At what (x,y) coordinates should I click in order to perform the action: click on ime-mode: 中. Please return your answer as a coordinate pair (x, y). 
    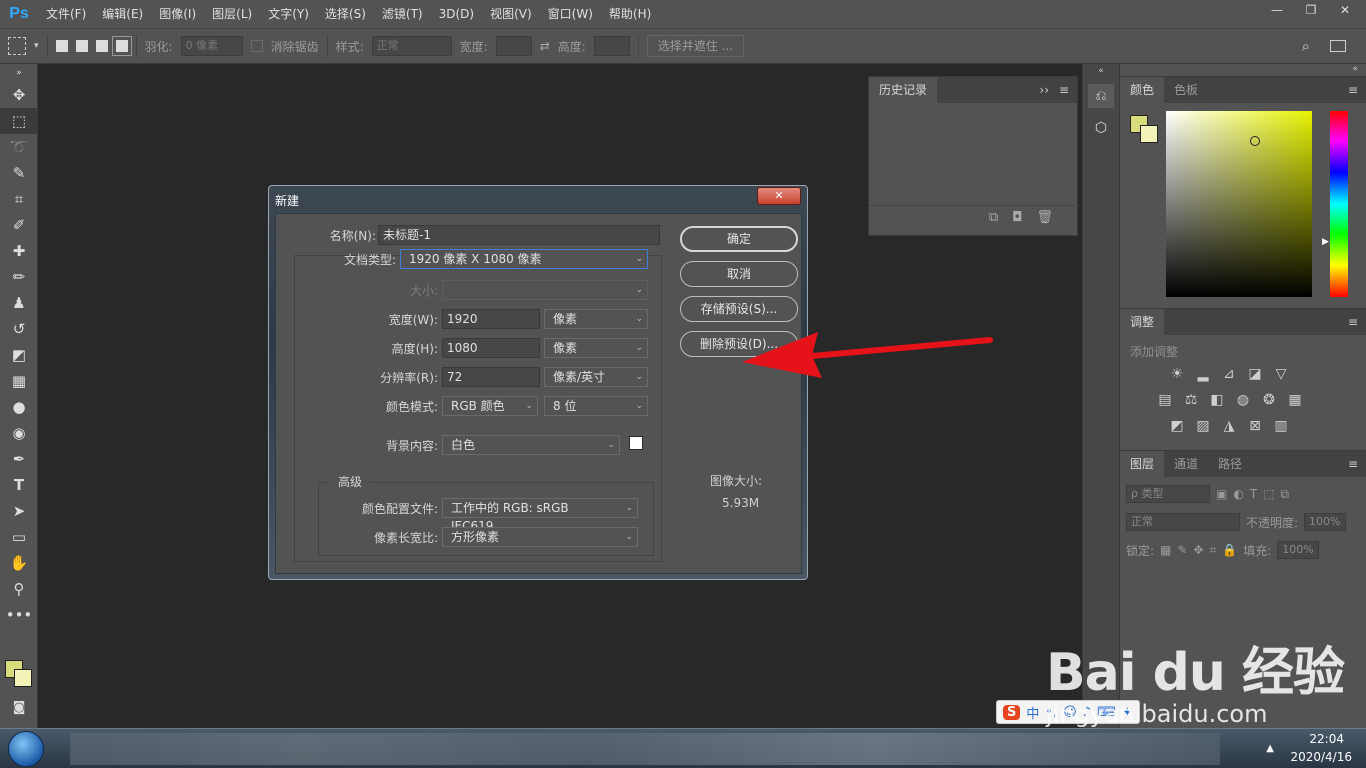
    Looking at the image, I should click on (1032, 712).